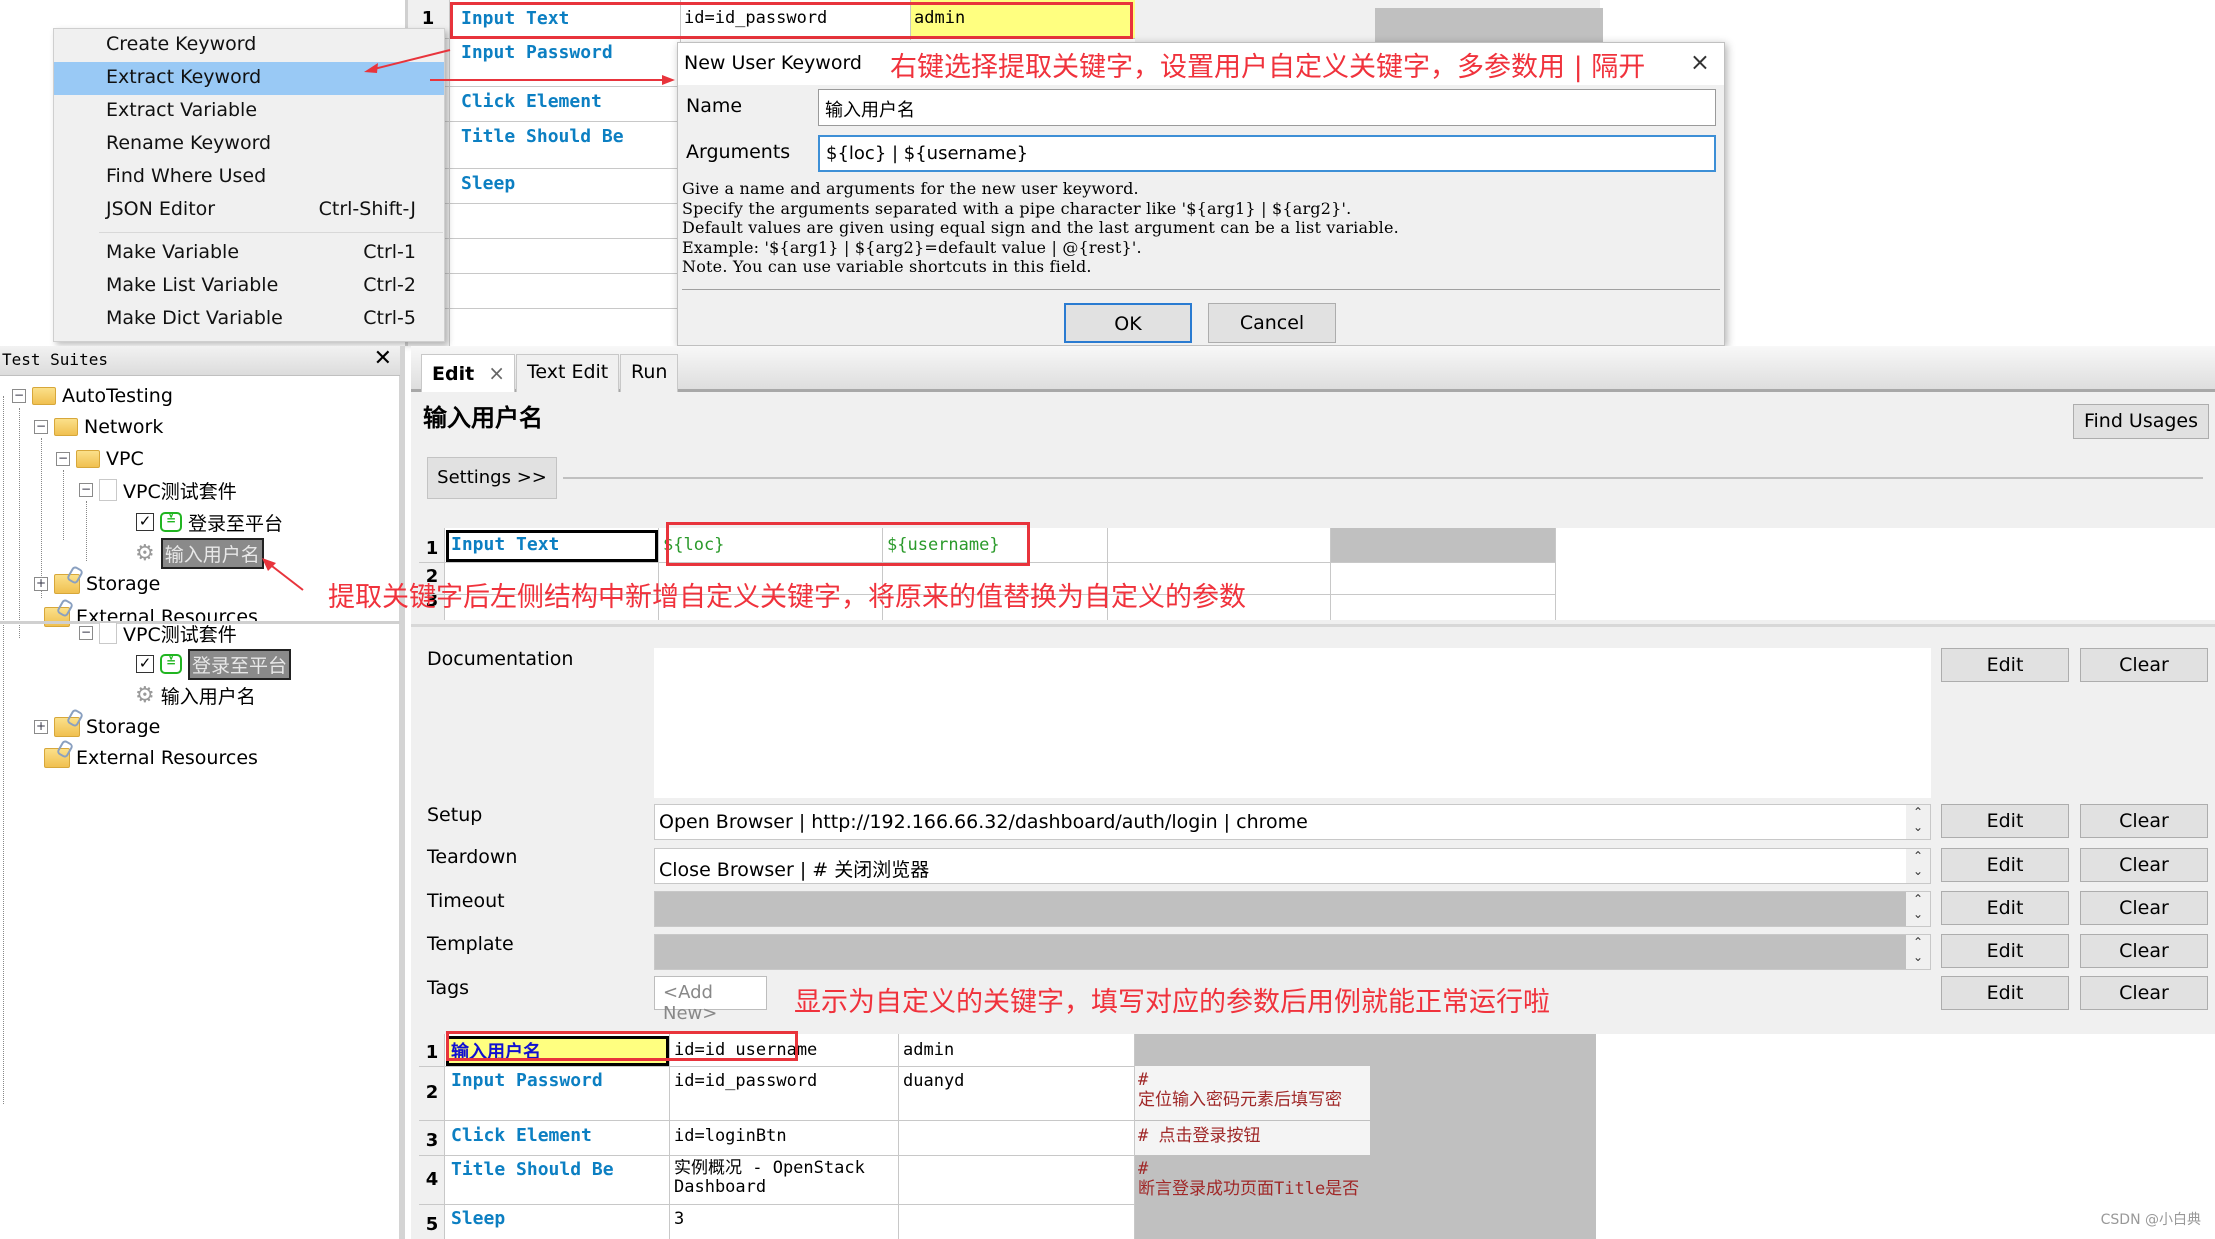 The image size is (2215, 1239). I want to click on tab-run: Run, so click(649, 373).